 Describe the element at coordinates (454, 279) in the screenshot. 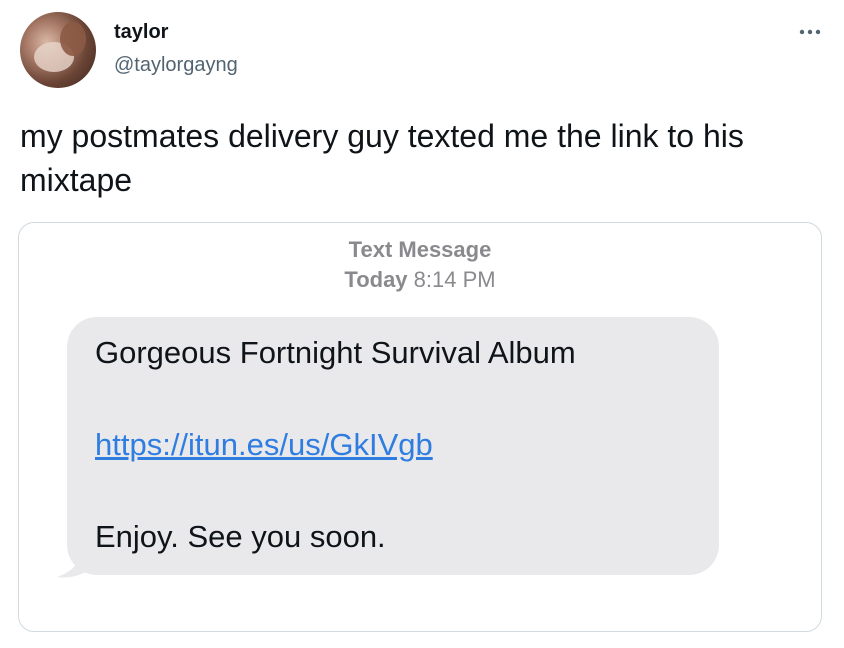

I see `message-time: 8:14 PM` at that location.